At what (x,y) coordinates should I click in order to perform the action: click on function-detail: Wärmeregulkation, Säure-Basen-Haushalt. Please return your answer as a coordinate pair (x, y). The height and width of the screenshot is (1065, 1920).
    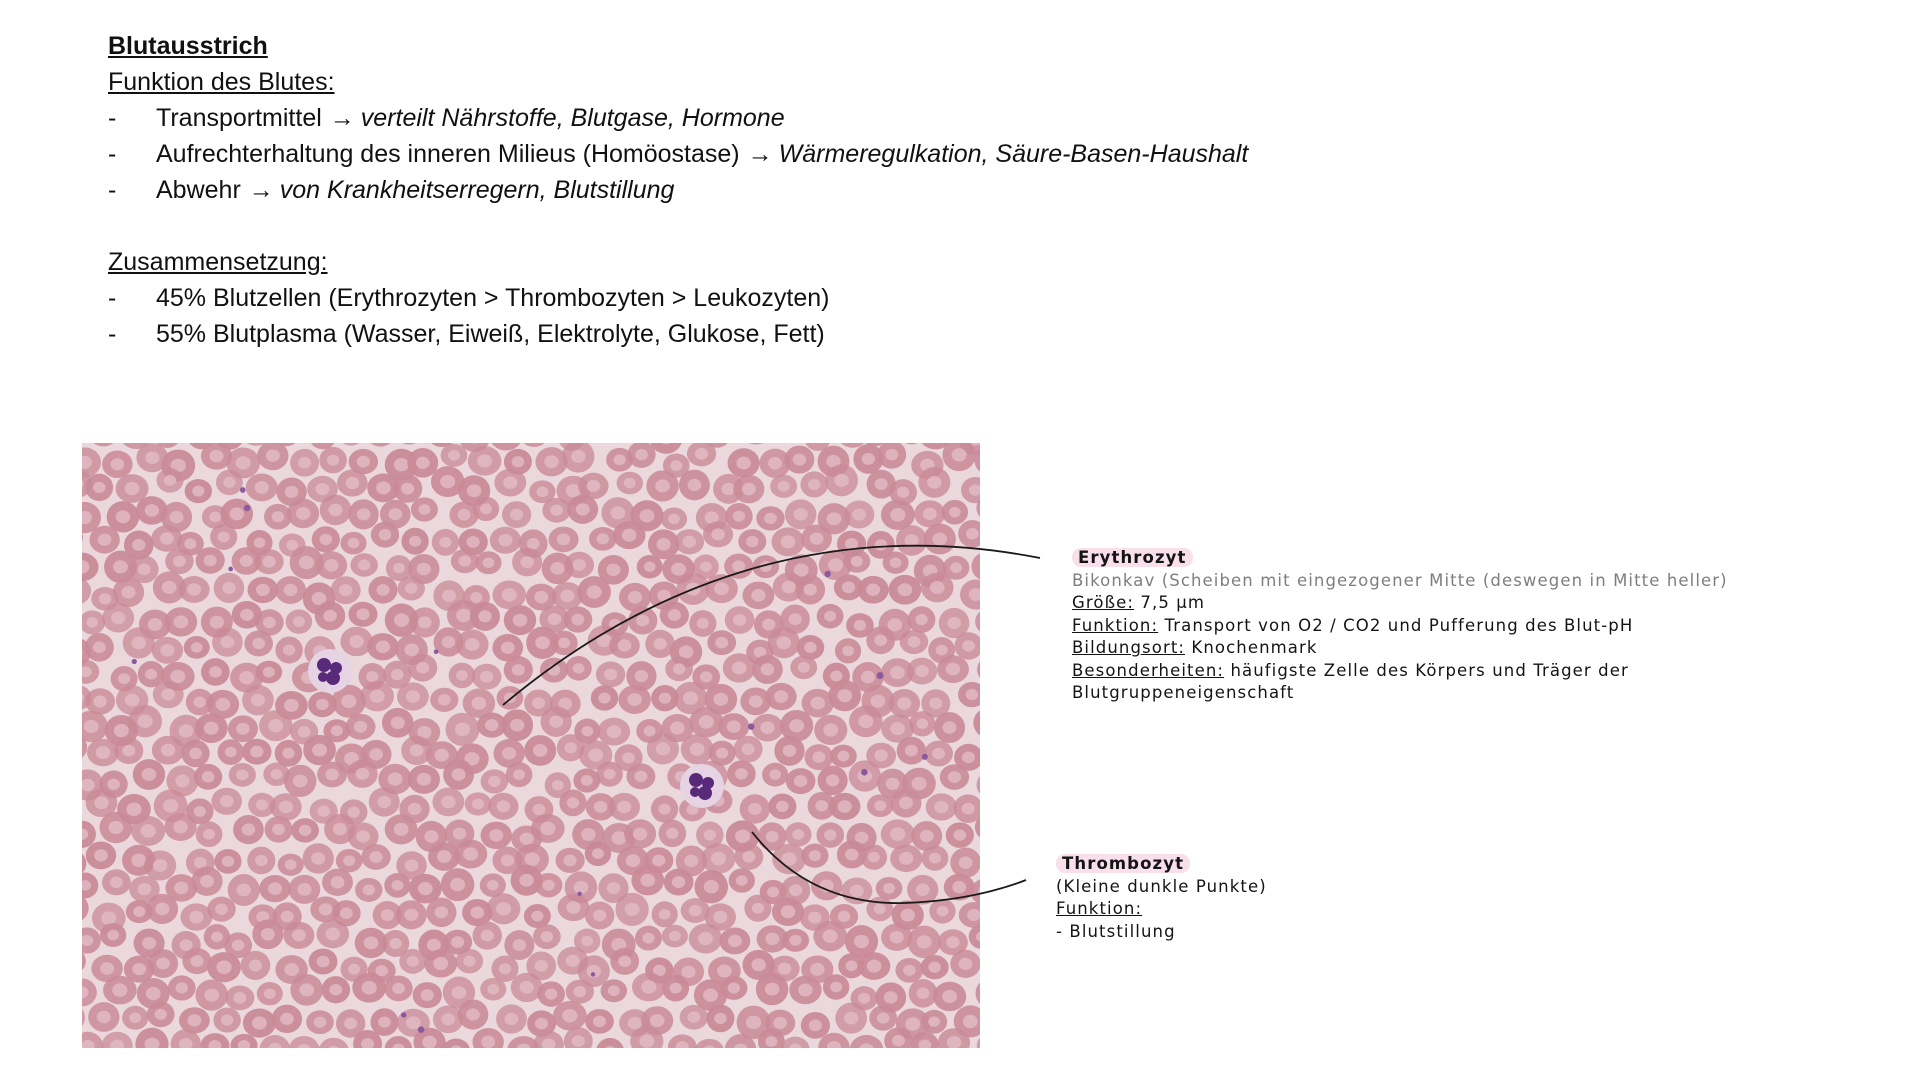
    Looking at the image, I should click on (1013, 154).